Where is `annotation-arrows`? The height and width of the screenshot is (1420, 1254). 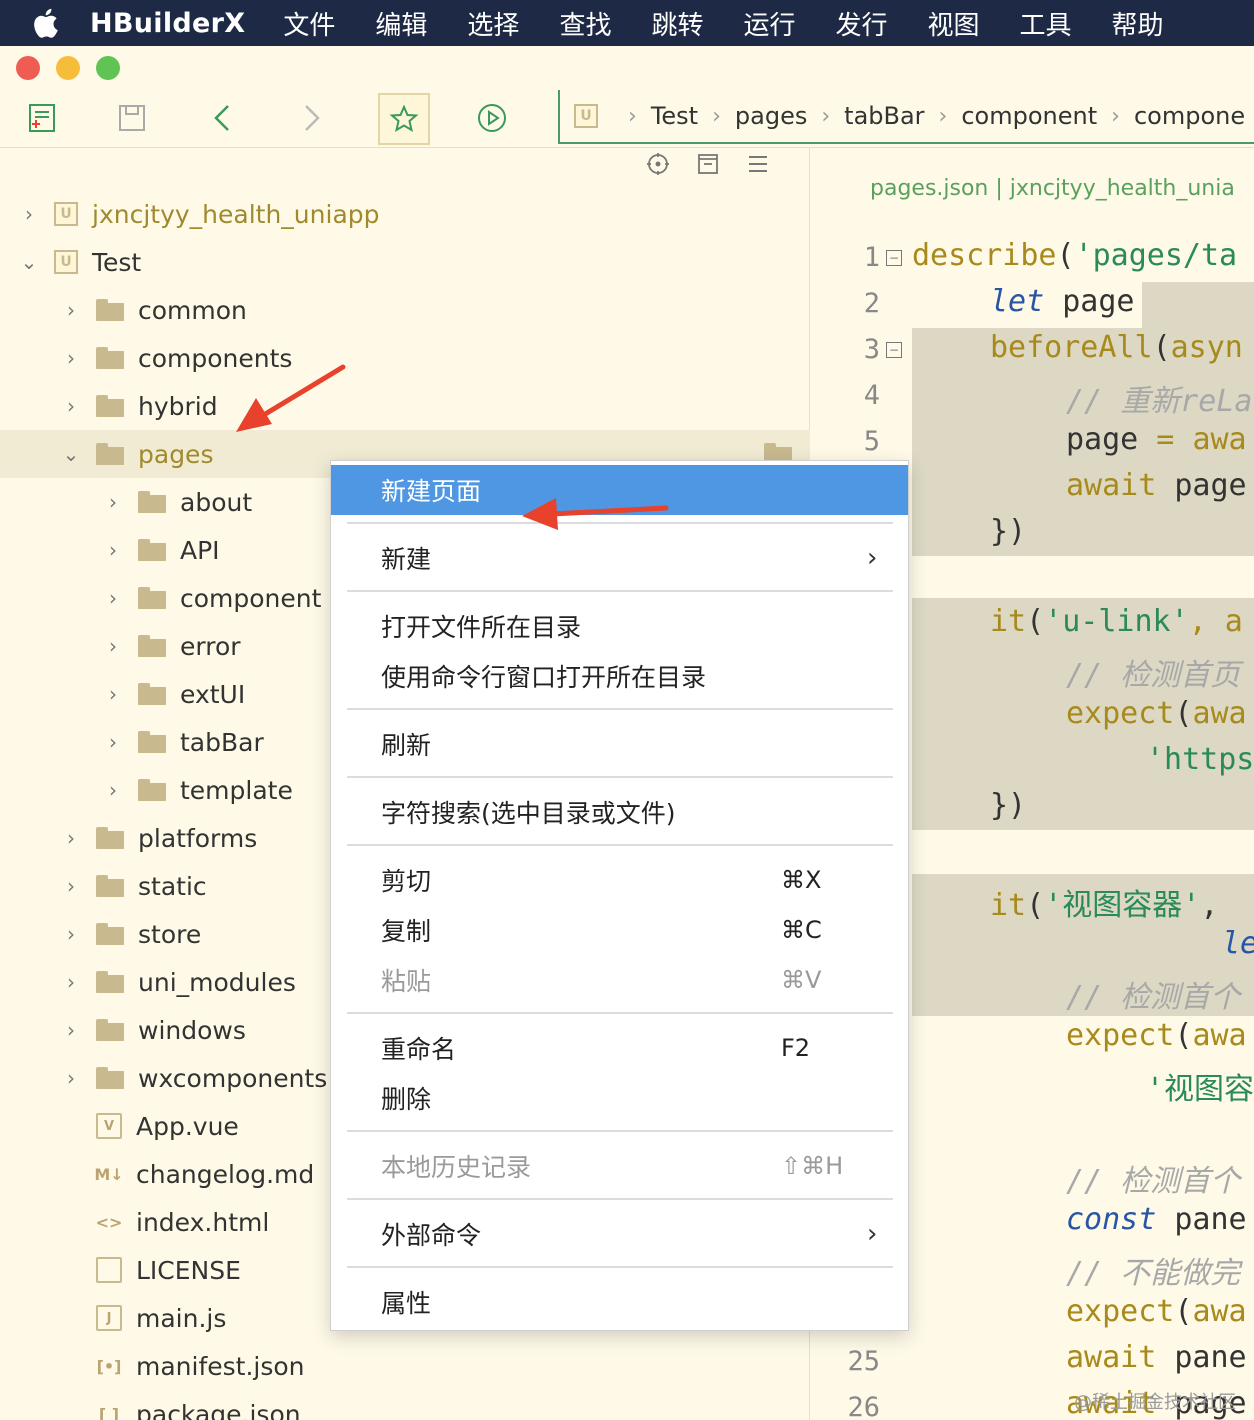
annotation-arrows is located at coordinates (452, 447).